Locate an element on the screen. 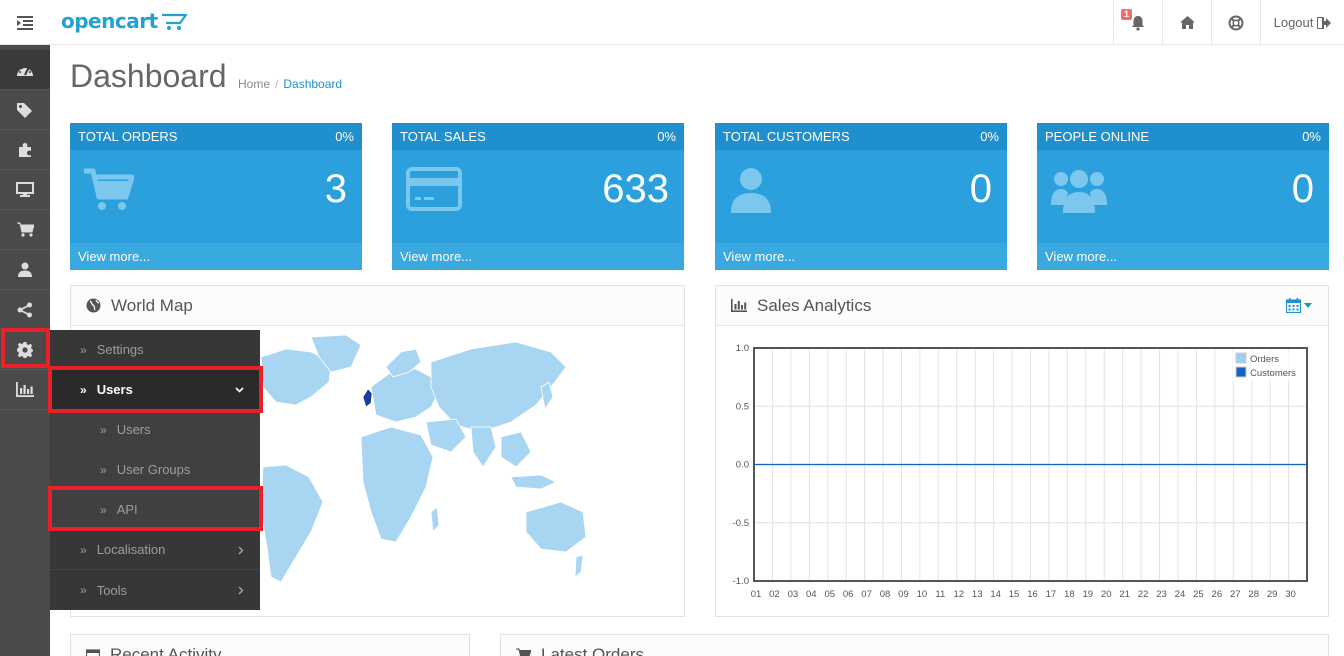 The width and height of the screenshot is (1344, 656). legend-swatch is located at coordinates (1241, 372).